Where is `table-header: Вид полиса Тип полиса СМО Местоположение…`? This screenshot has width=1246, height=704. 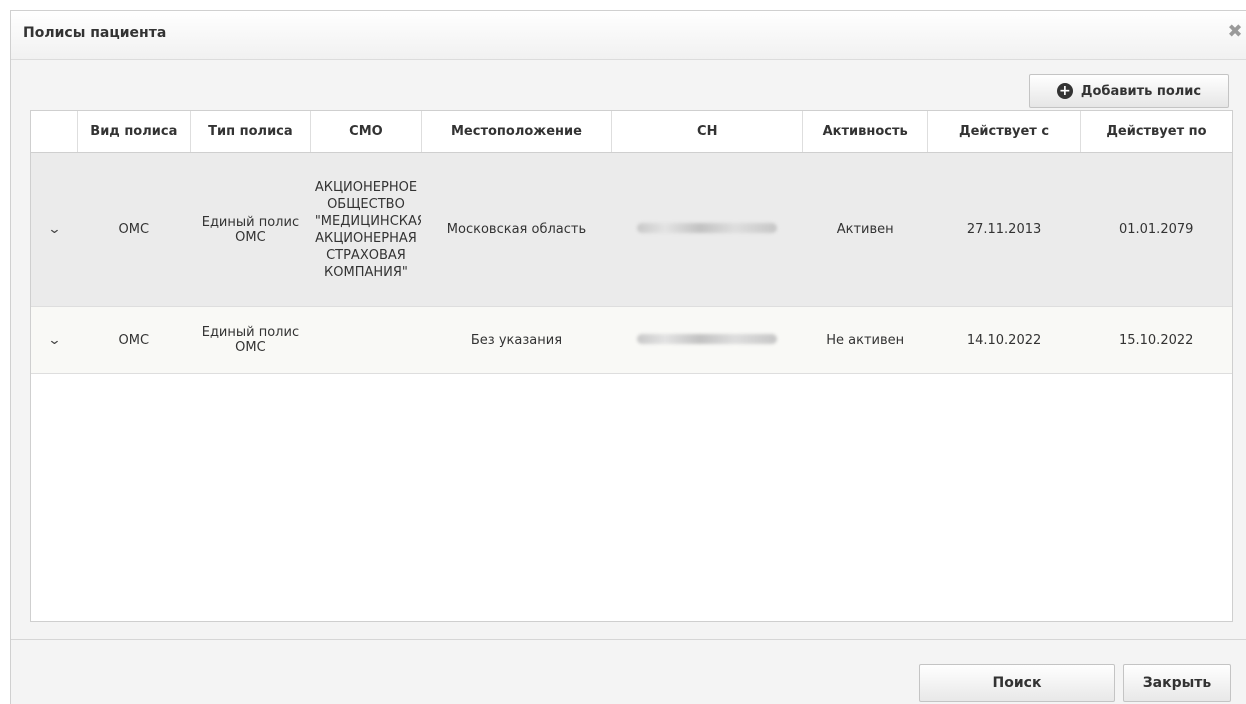
table-header: Вид полиса Тип полиса СМО Местоположение… is located at coordinates (631, 132).